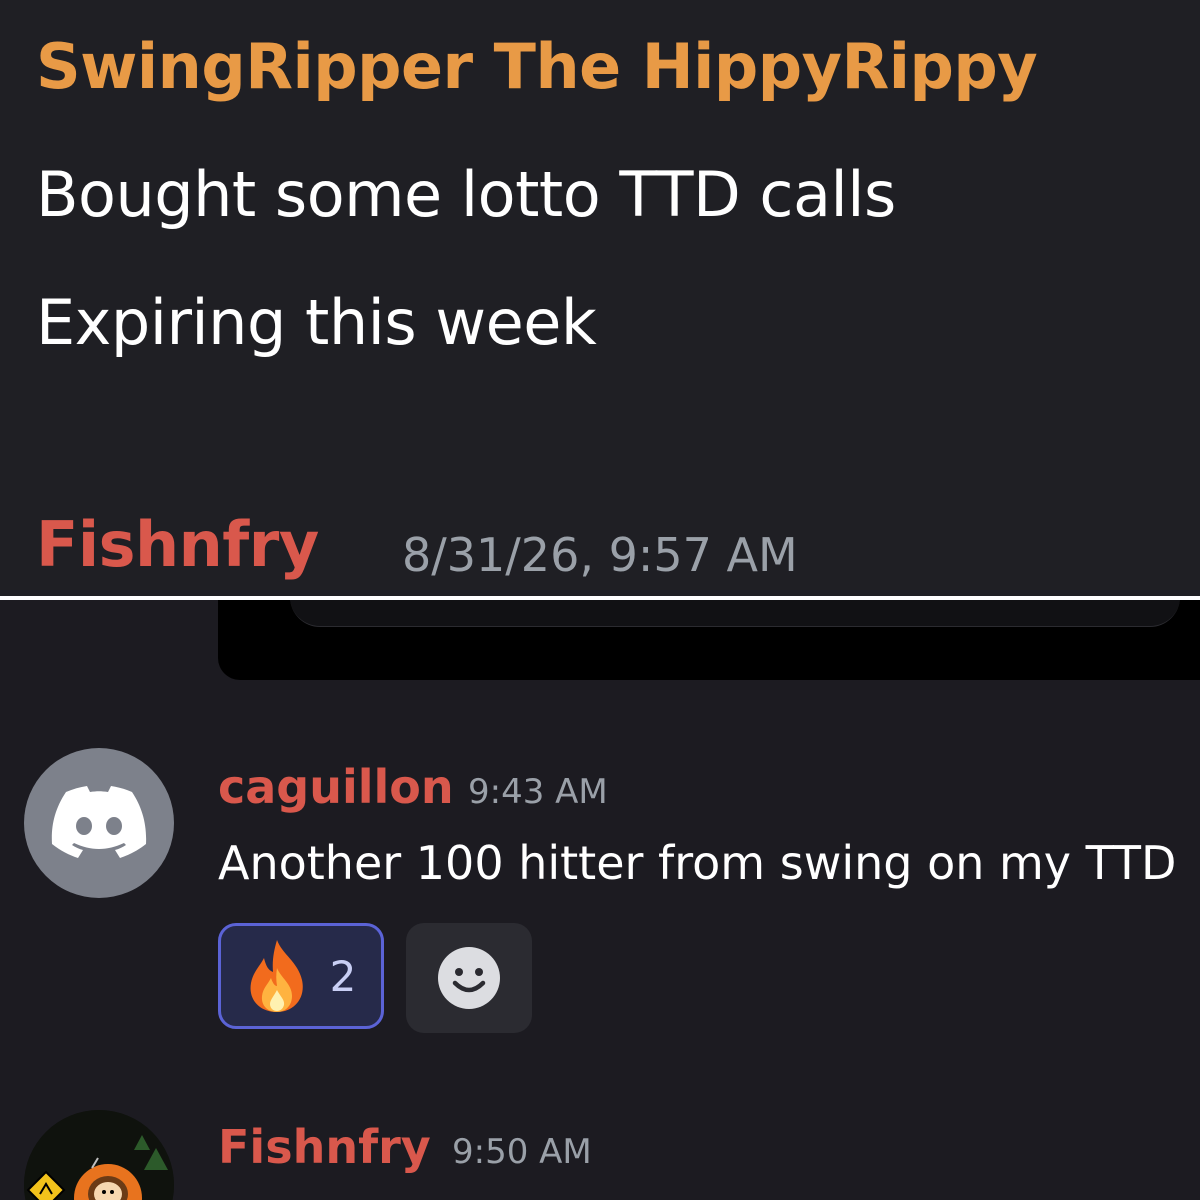 The height and width of the screenshot is (1200, 1200). Describe the element at coordinates (537, 66) in the screenshot. I see `author-username: SwingRipper The HippyRippy` at that location.